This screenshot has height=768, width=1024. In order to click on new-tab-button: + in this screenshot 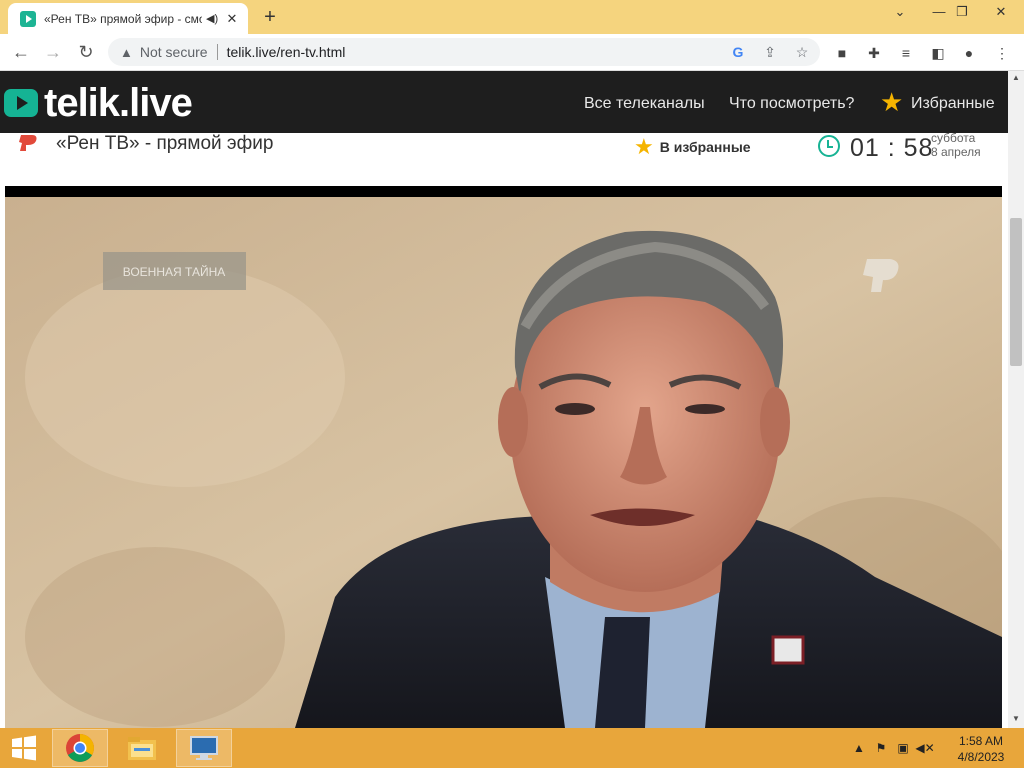, I will do `click(270, 18)`.